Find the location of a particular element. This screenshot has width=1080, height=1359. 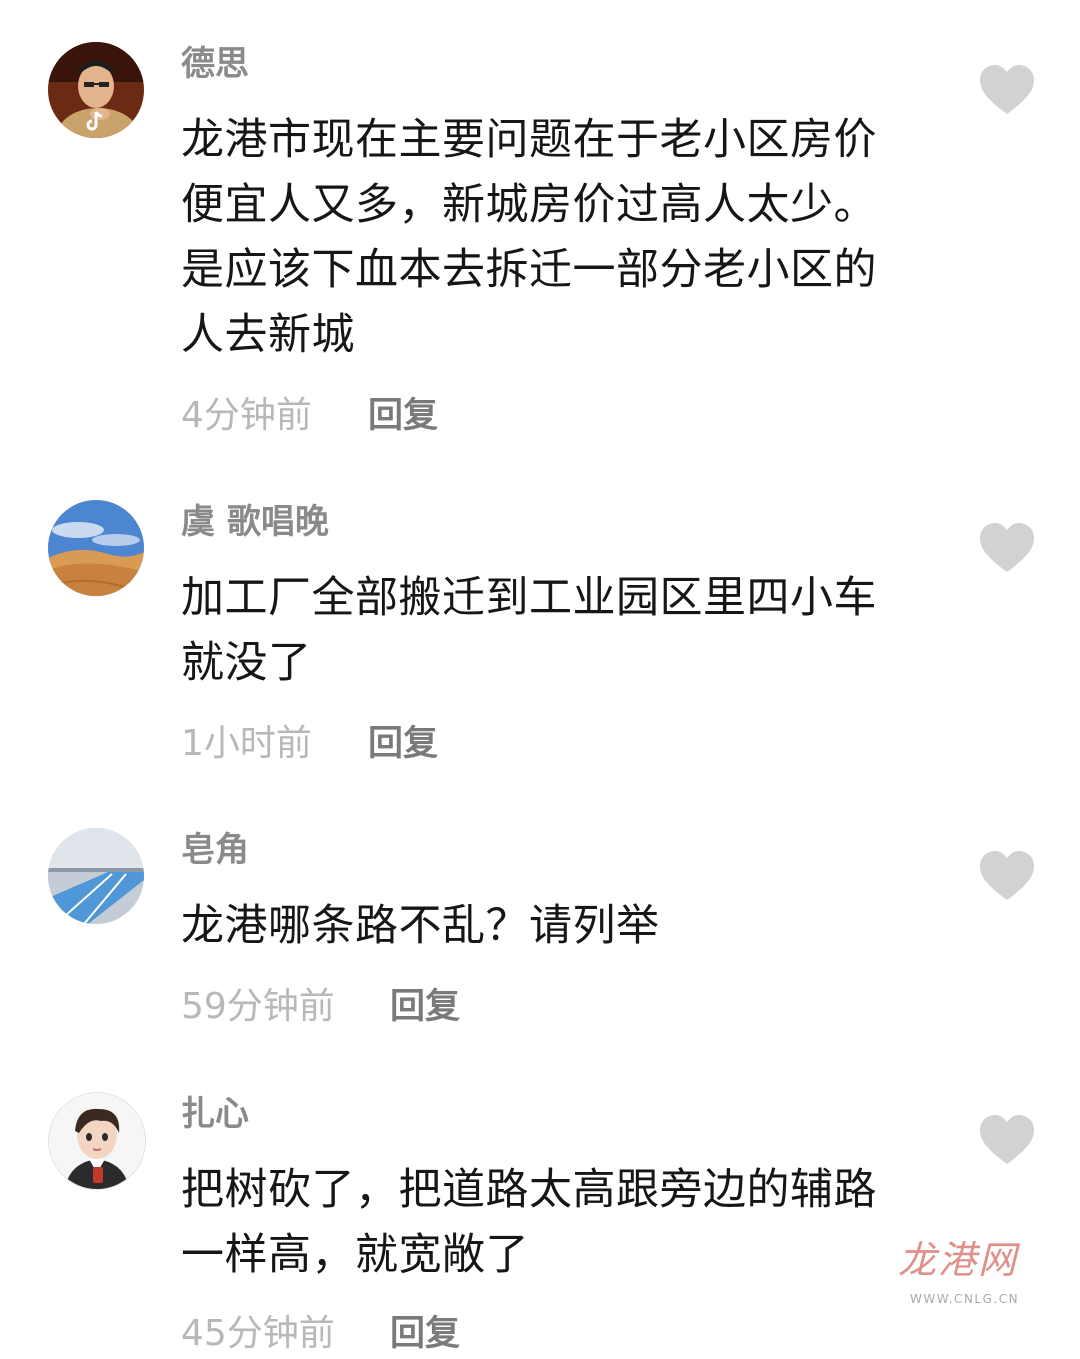

comment-text: 龙港哪条路不乱？请列举 is located at coordinates (420, 926).